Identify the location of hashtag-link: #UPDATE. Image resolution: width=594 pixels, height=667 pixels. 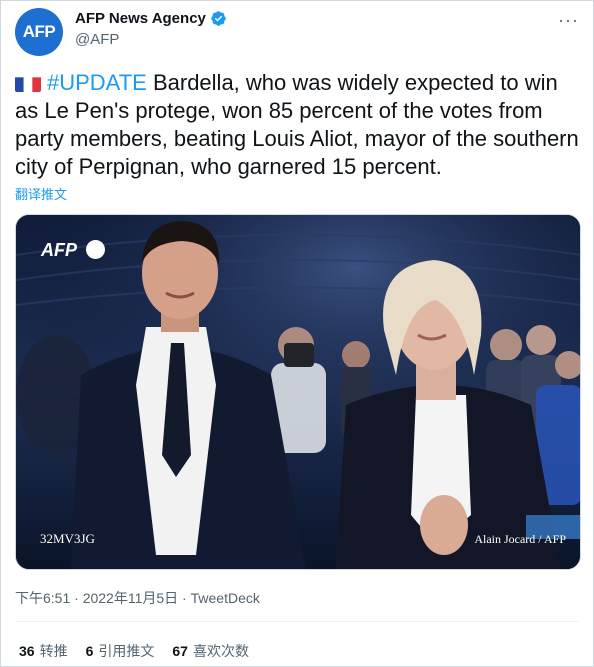
(97, 82).